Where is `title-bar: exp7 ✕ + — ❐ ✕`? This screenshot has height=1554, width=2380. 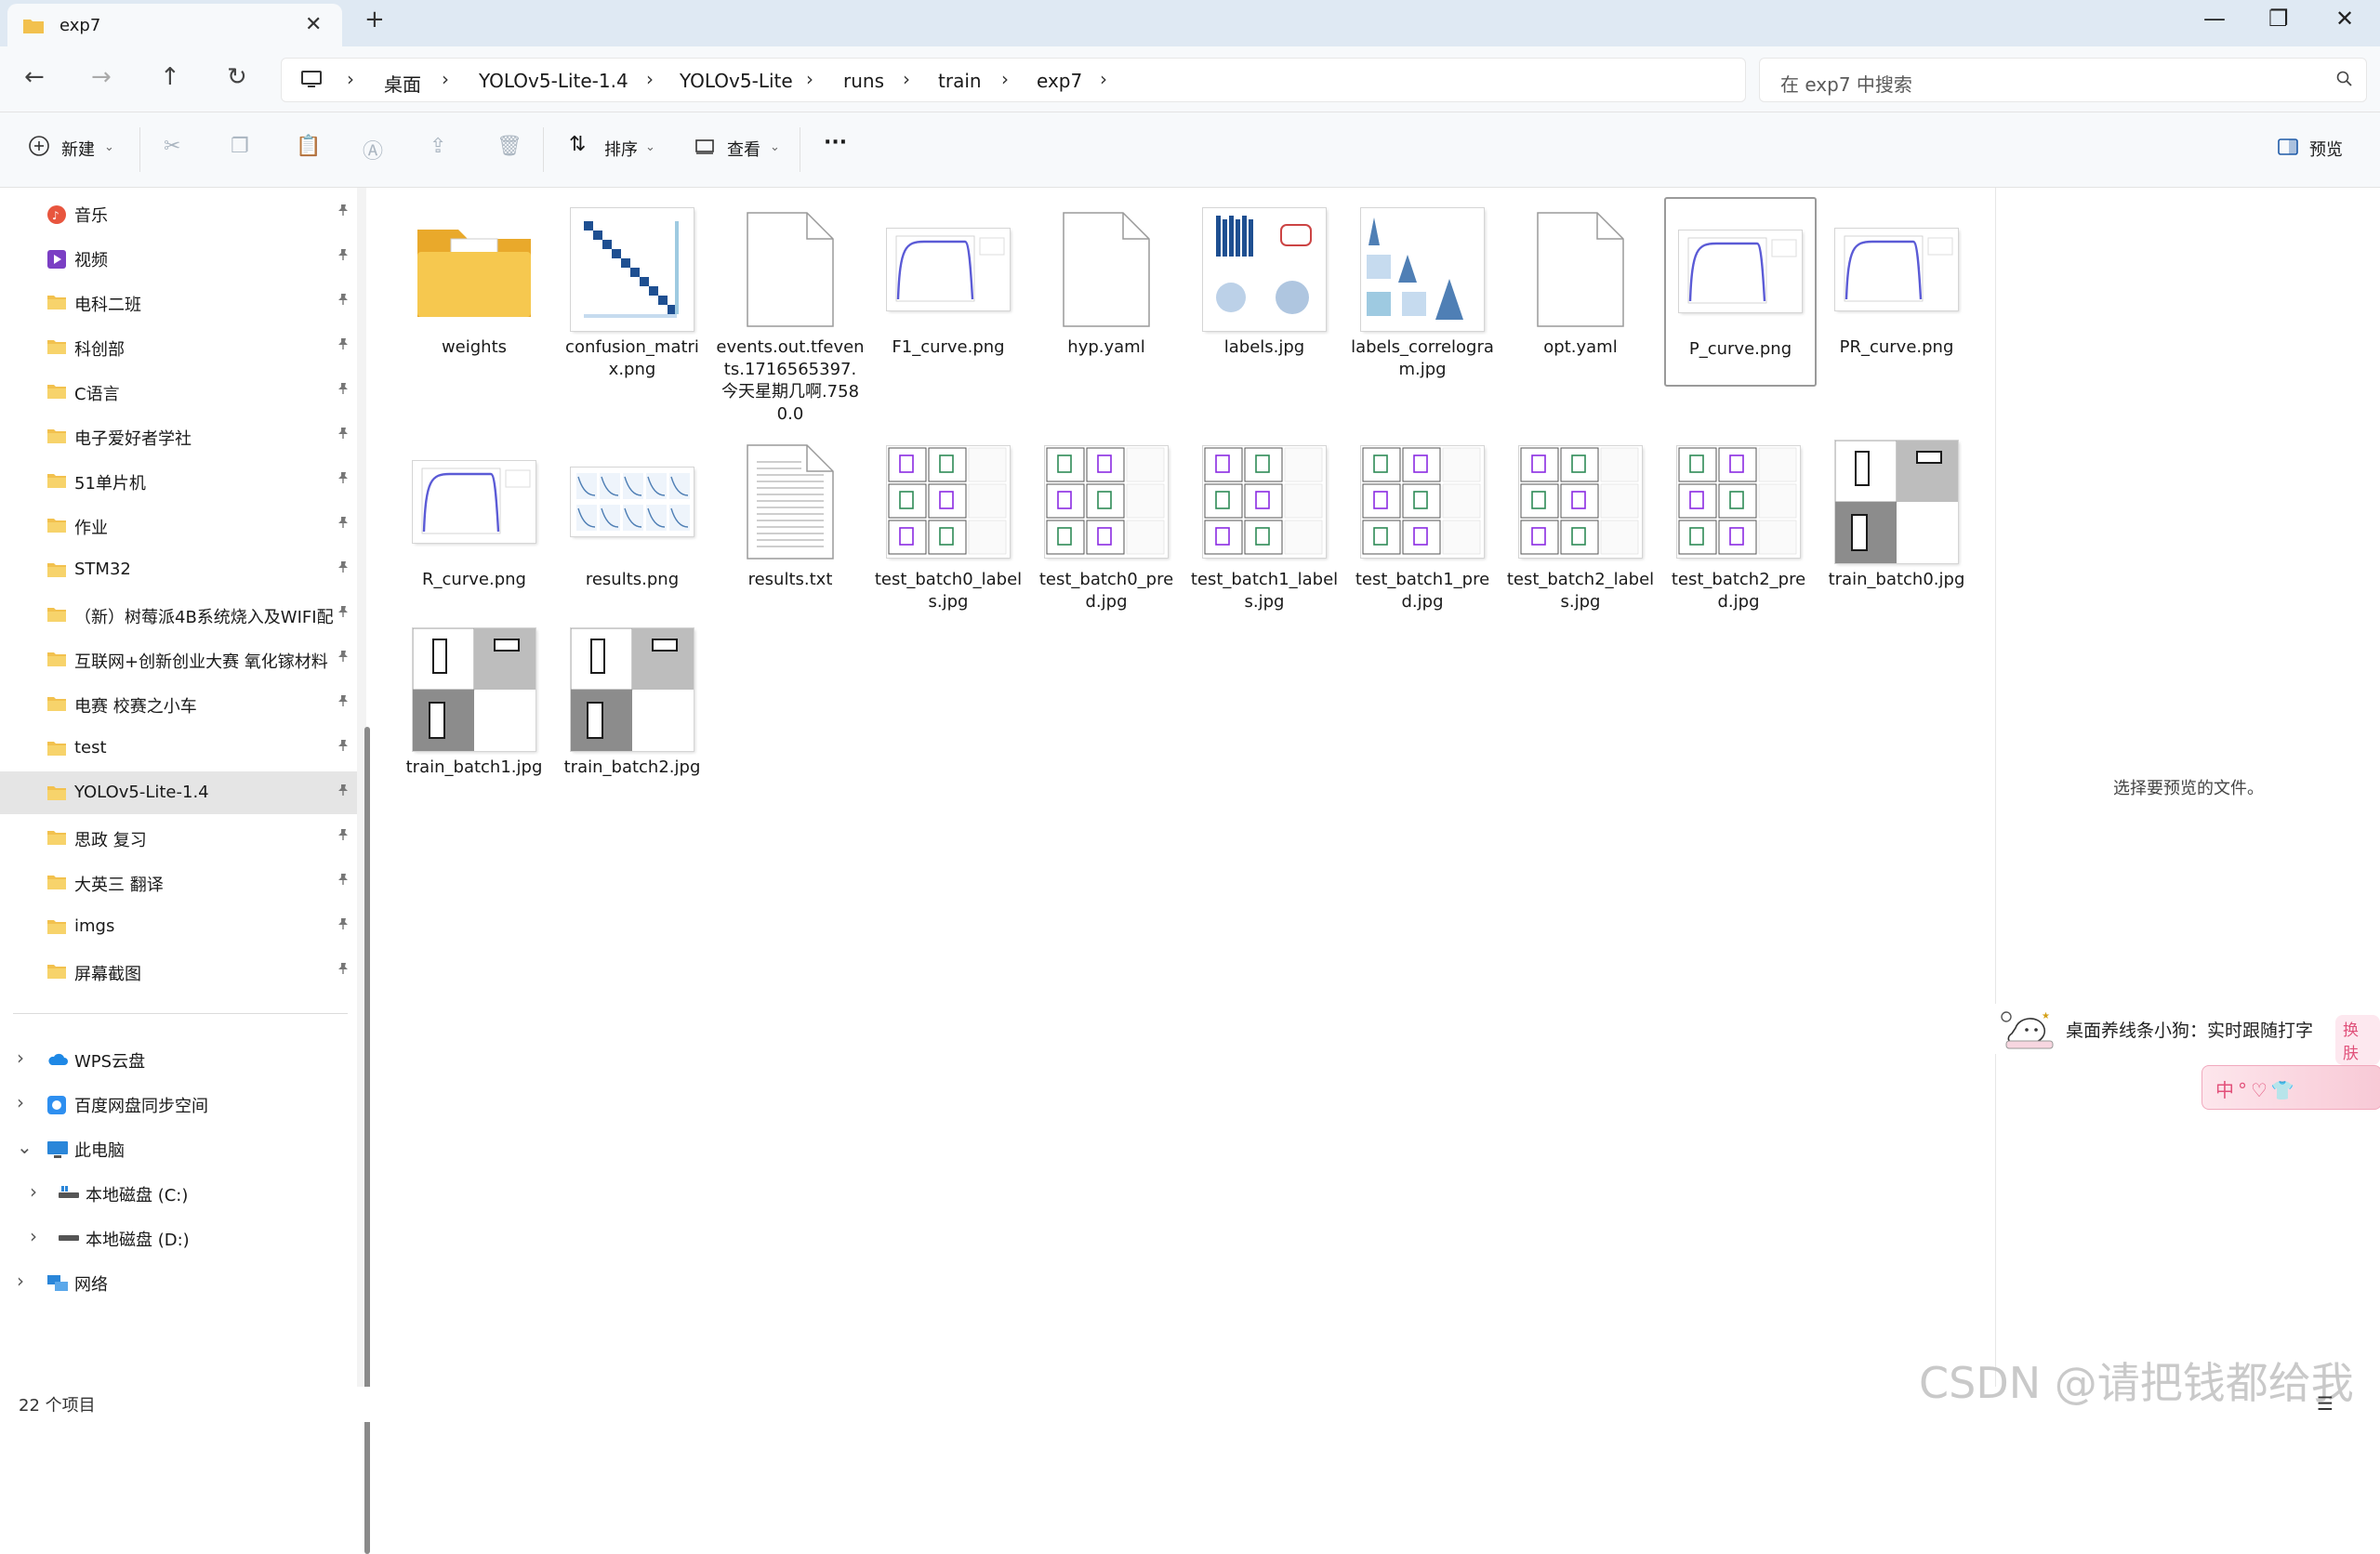
title-bar: exp7 ✕ + — ❐ ✕ is located at coordinates (1190, 23).